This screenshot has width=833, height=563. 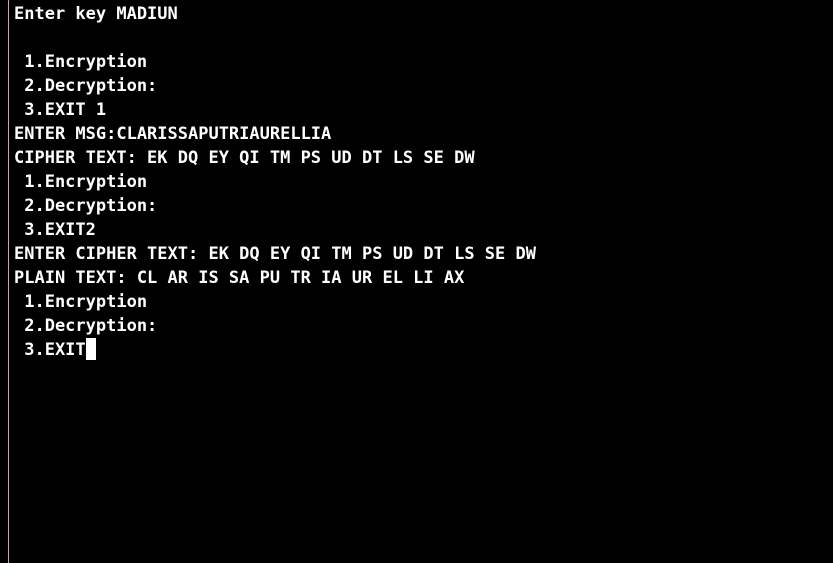 What do you see at coordinates (96, 14) in the screenshot?
I see `console-line: Enter key MADIUN` at bounding box center [96, 14].